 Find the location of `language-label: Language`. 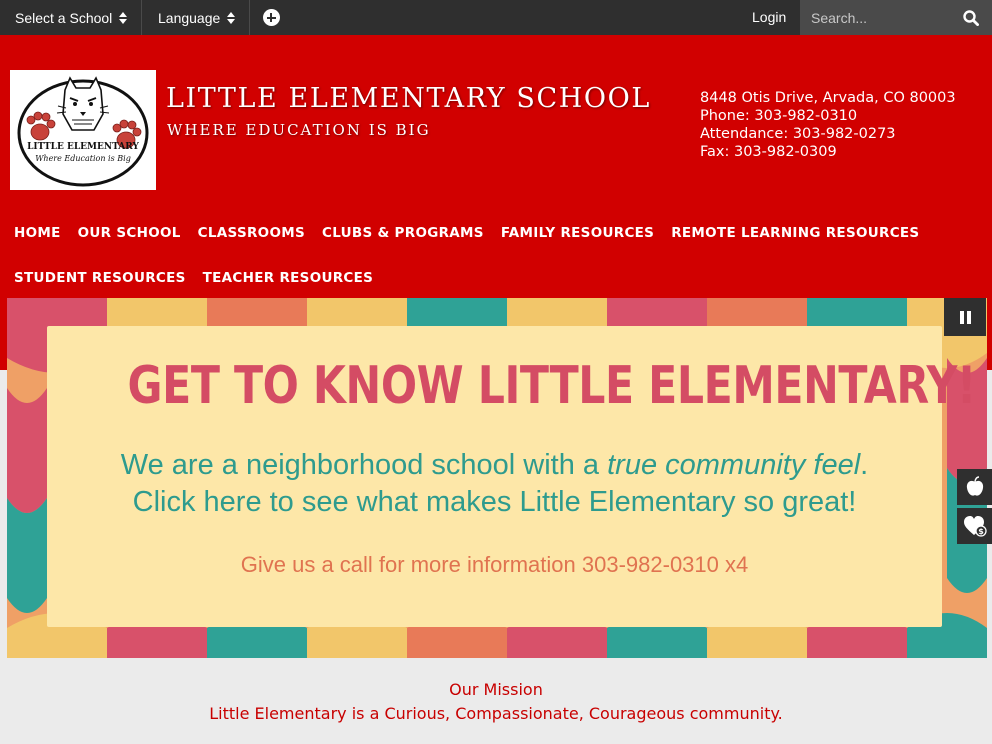

language-label: Language is located at coordinates (189, 17).